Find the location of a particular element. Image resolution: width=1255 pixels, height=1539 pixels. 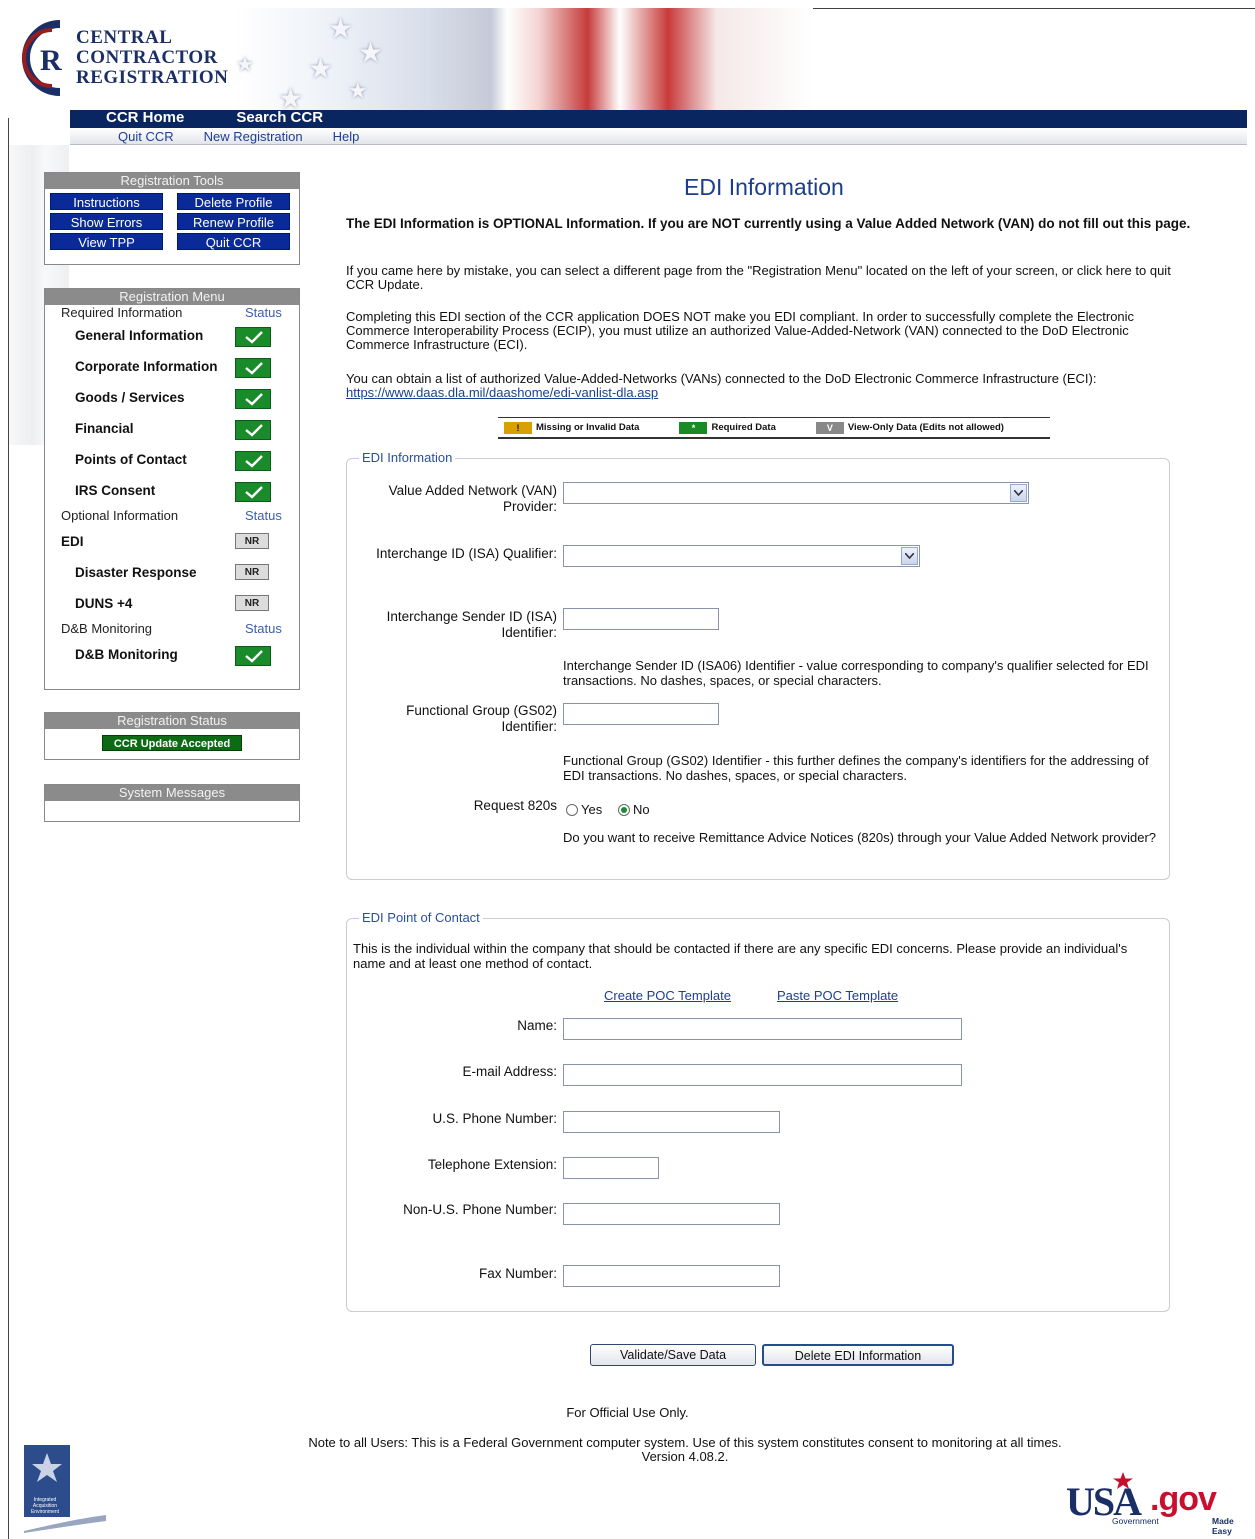

request-820s-no-radio: No is located at coordinates (634, 809).